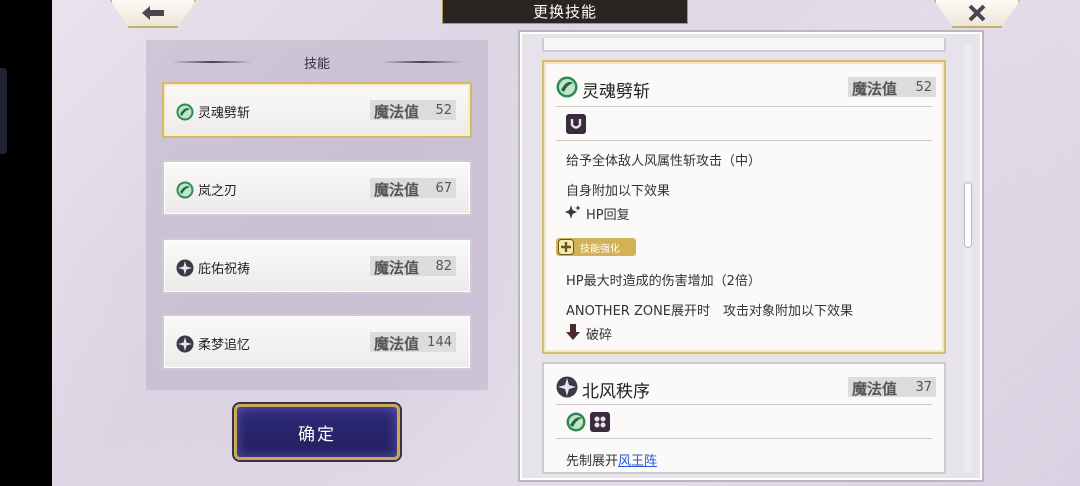 The width and height of the screenshot is (1080, 486). What do you see at coordinates (664, 161) in the screenshot?
I see `skill-description: 给予全体敌人风属性斩攻击（中）` at bounding box center [664, 161].